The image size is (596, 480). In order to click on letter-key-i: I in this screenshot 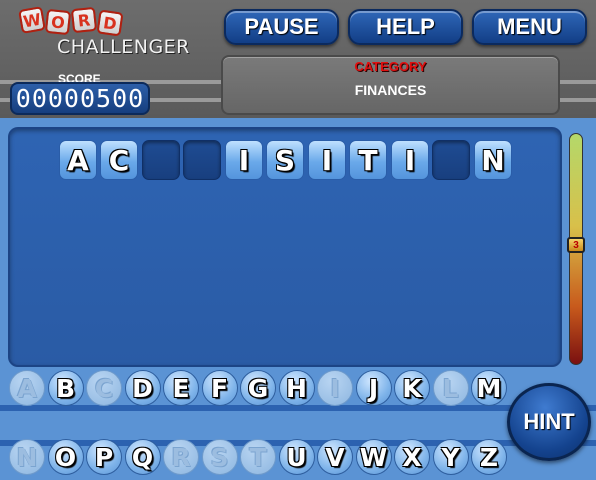, I will do `click(335, 388)`.